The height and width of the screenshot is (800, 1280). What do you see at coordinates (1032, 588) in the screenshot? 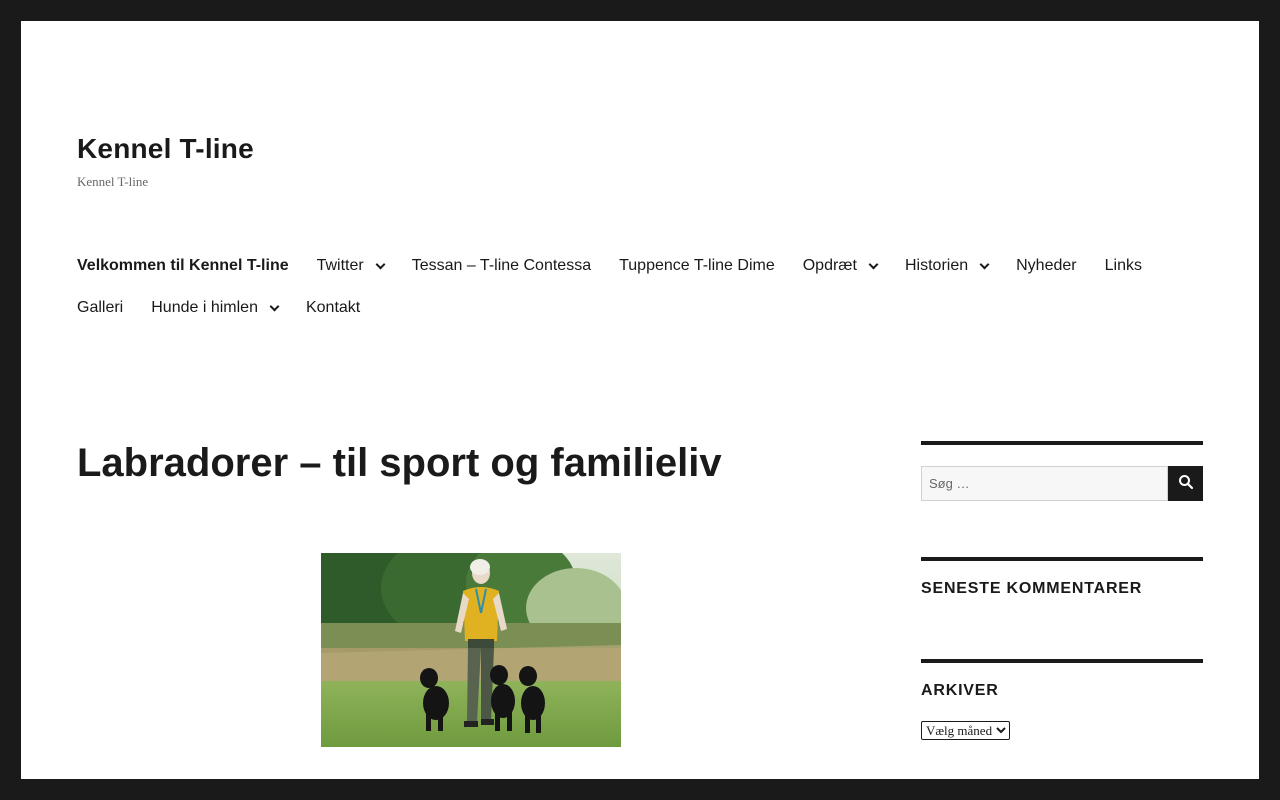
I see `recent-comments-title: SENESTE KOMMENTARER` at bounding box center [1032, 588].